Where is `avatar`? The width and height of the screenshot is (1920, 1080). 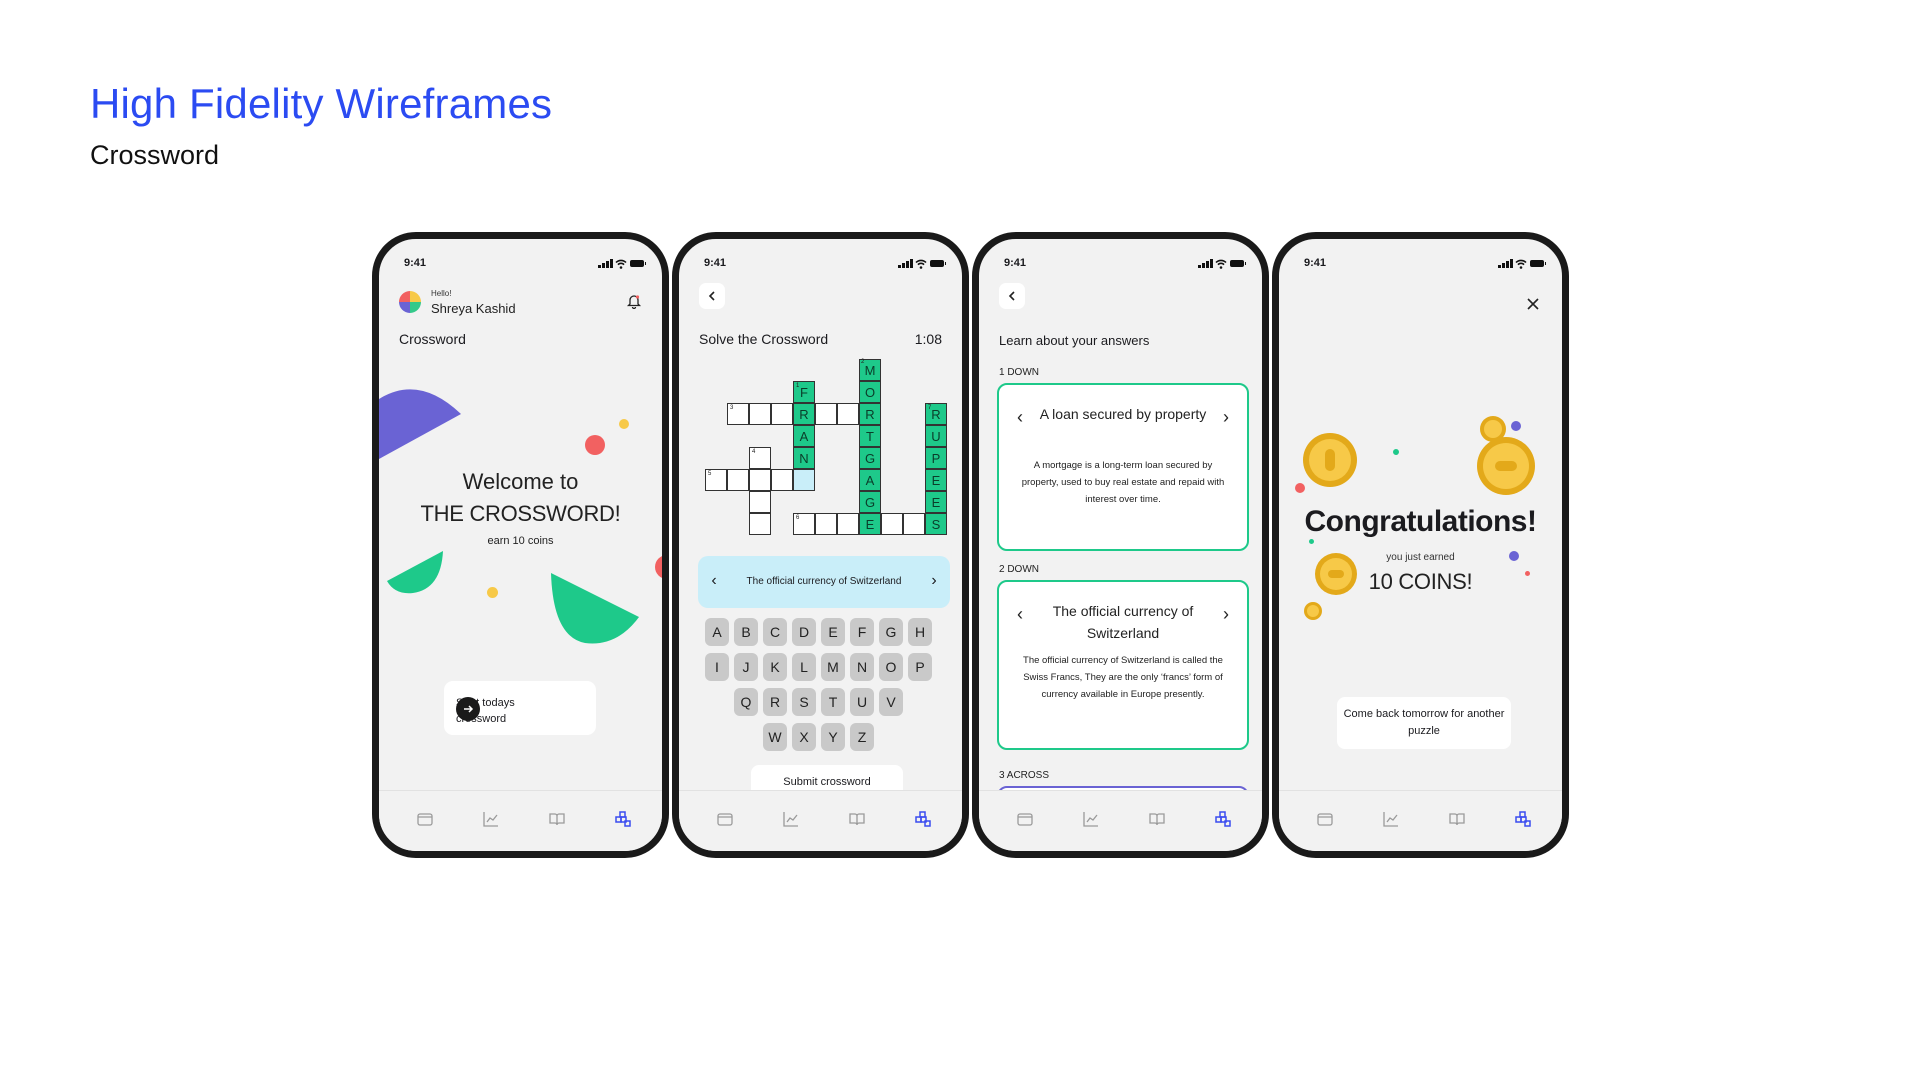
avatar is located at coordinates (410, 302).